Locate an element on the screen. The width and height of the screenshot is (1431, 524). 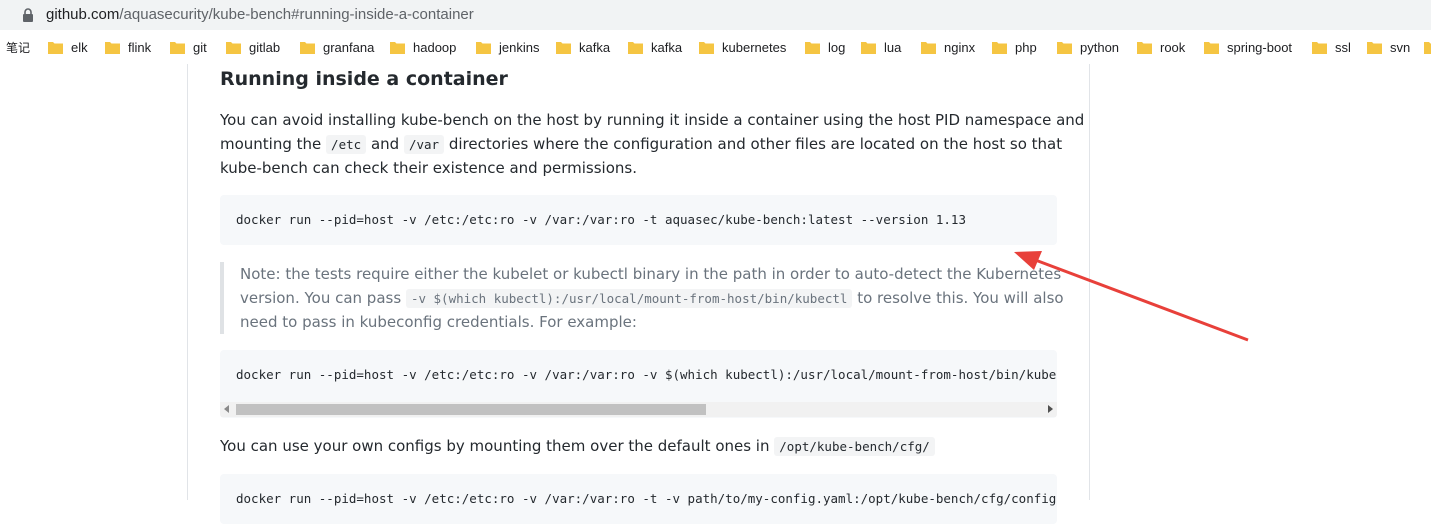
inline-code-var: /var is located at coordinates (424, 144).